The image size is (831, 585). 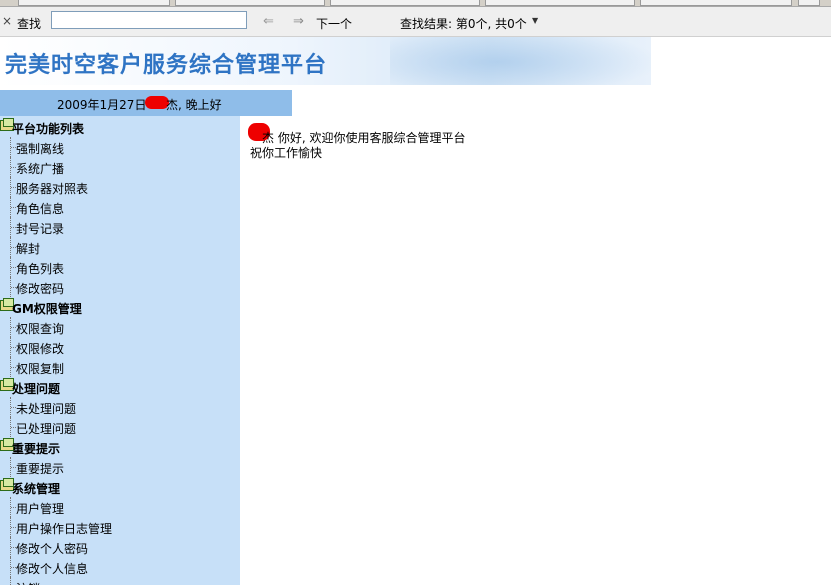 What do you see at coordinates (120, 327) in the screenshot?
I see `sidebar-item: 权限查询` at bounding box center [120, 327].